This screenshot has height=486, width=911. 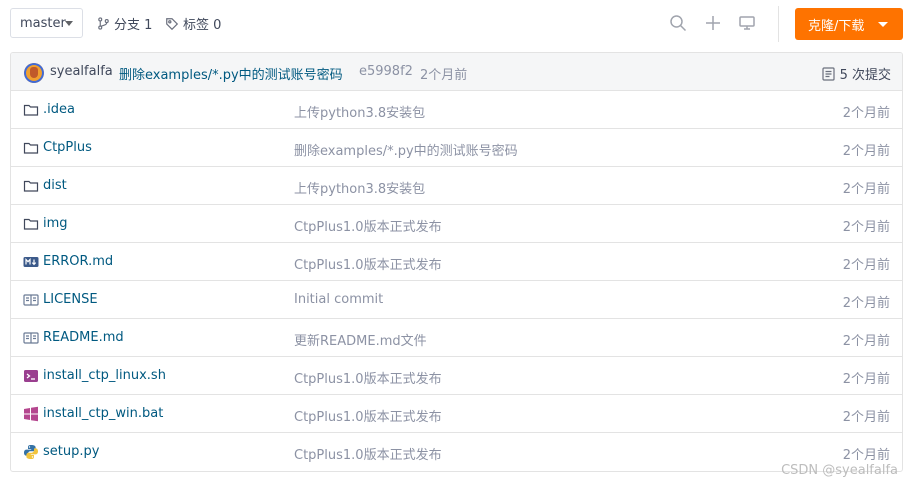 I want to click on commits-count-link: 5 次提交, so click(x=856, y=73).